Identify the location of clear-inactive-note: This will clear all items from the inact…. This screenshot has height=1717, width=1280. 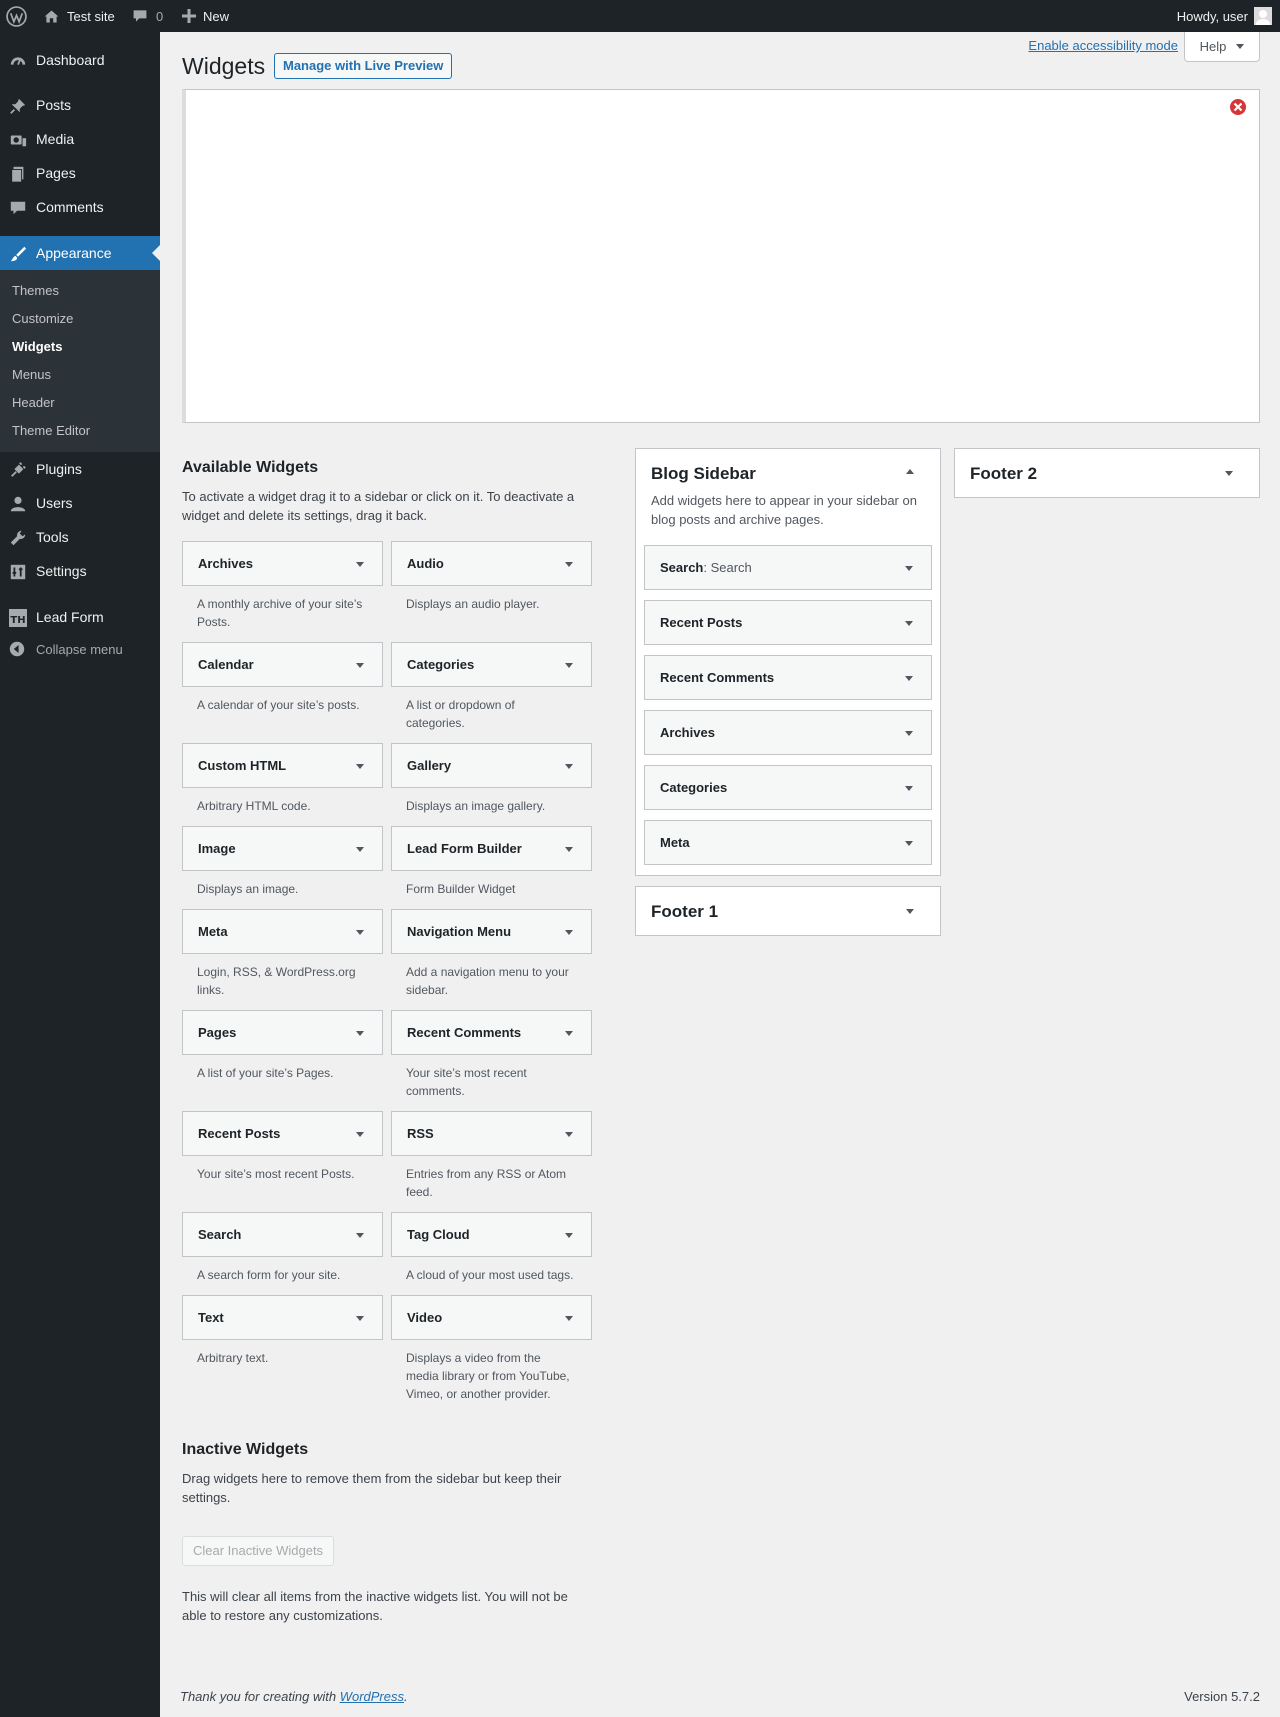
(375, 1606).